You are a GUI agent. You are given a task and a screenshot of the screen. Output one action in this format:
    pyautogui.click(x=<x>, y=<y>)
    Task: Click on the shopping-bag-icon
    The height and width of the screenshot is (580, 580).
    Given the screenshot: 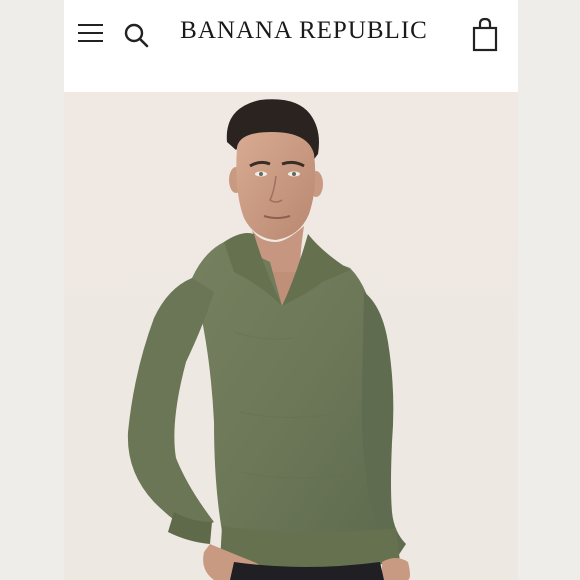 What is the action you would take?
    pyautogui.click(x=485, y=34)
    